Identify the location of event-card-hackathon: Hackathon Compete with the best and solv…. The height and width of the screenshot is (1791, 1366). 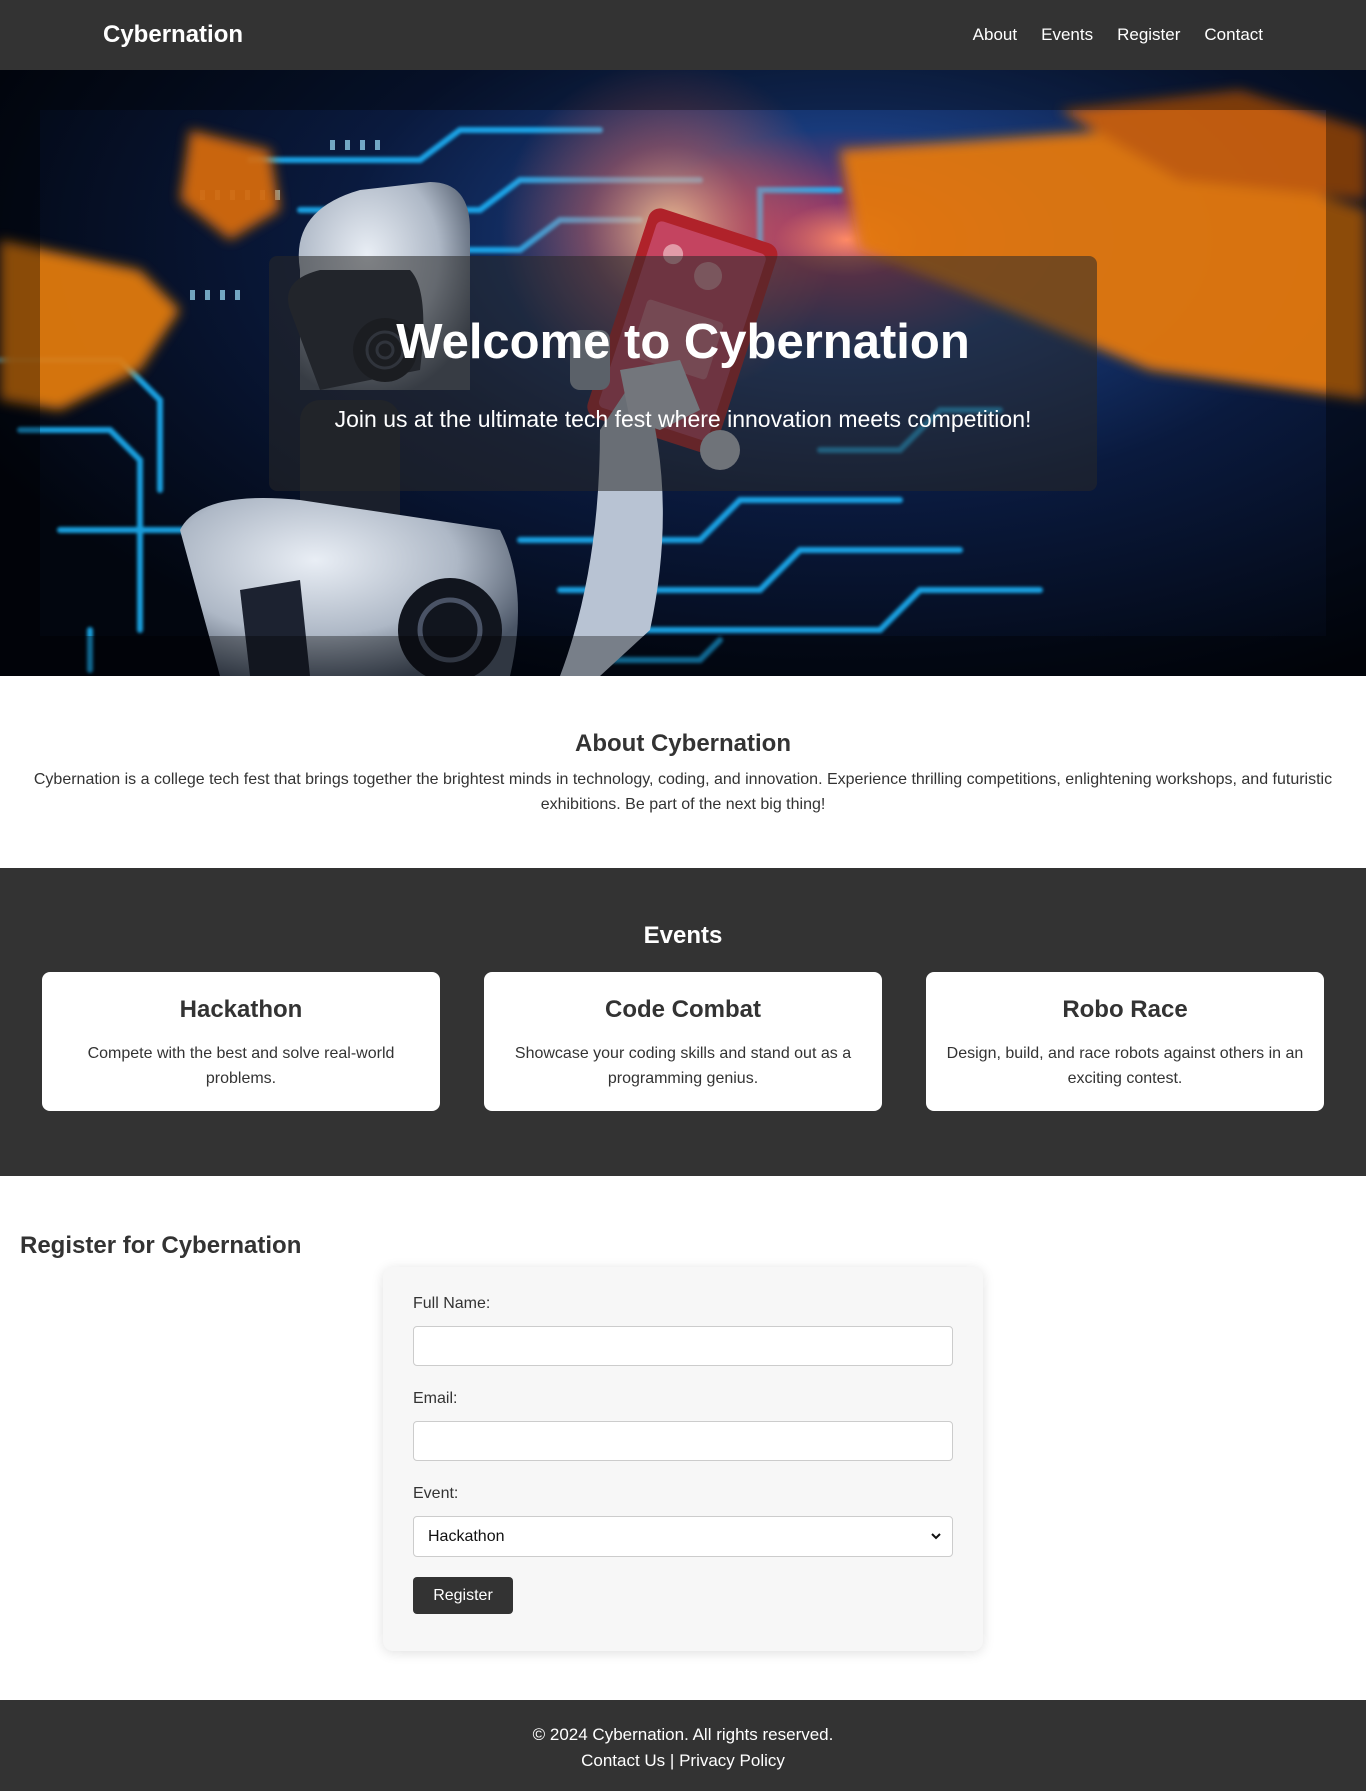
(241, 1041).